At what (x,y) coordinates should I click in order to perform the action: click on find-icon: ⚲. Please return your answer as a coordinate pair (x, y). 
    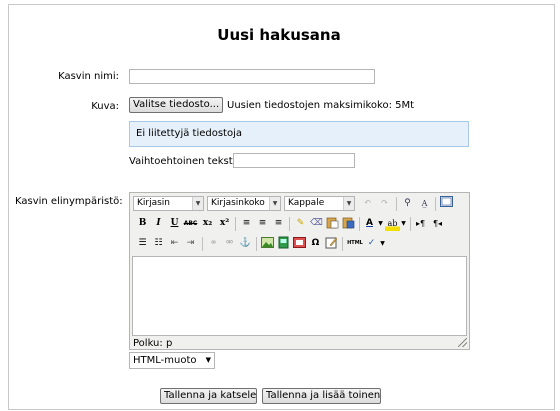
    Looking at the image, I should click on (407, 203).